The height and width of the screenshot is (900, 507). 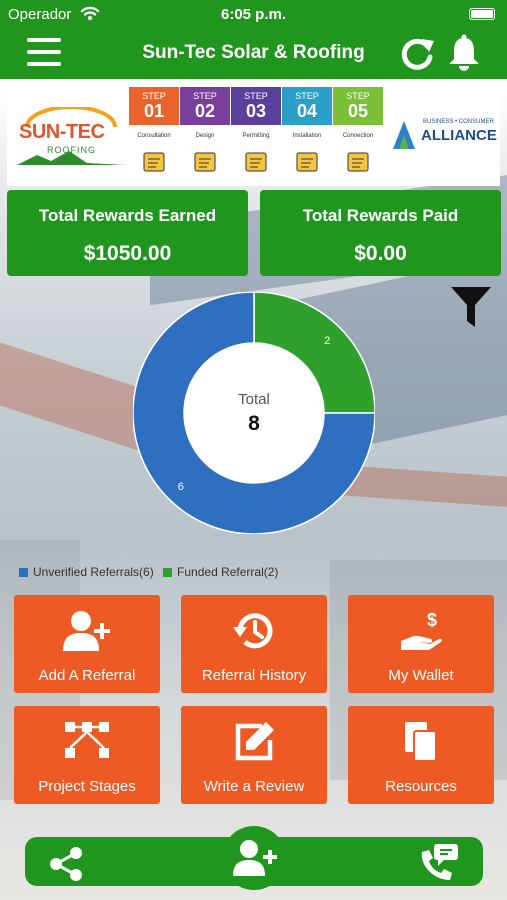 What do you see at coordinates (307, 135) in the screenshot?
I see `step-4: STEP 04 Installation` at bounding box center [307, 135].